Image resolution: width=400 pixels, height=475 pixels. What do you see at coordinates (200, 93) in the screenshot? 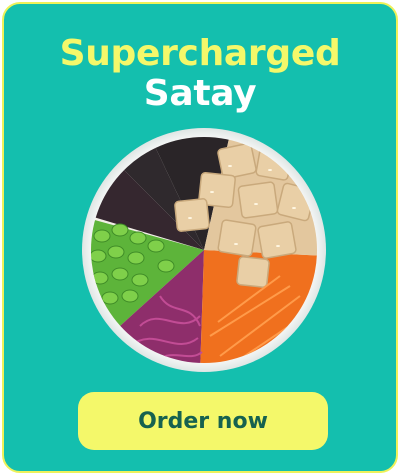
I see `promo-title-line2: Satay` at bounding box center [200, 93].